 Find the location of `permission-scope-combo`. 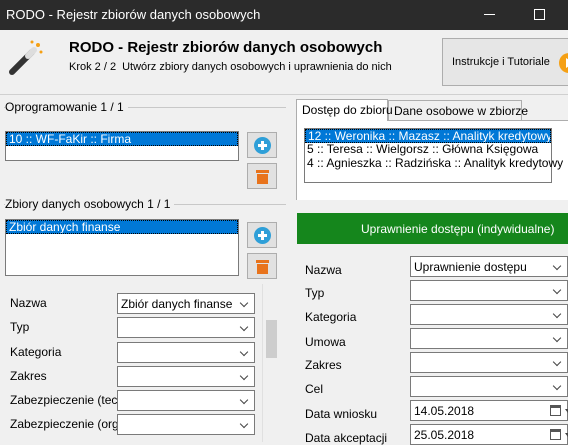

permission-scope-combo is located at coordinates (489, 362).